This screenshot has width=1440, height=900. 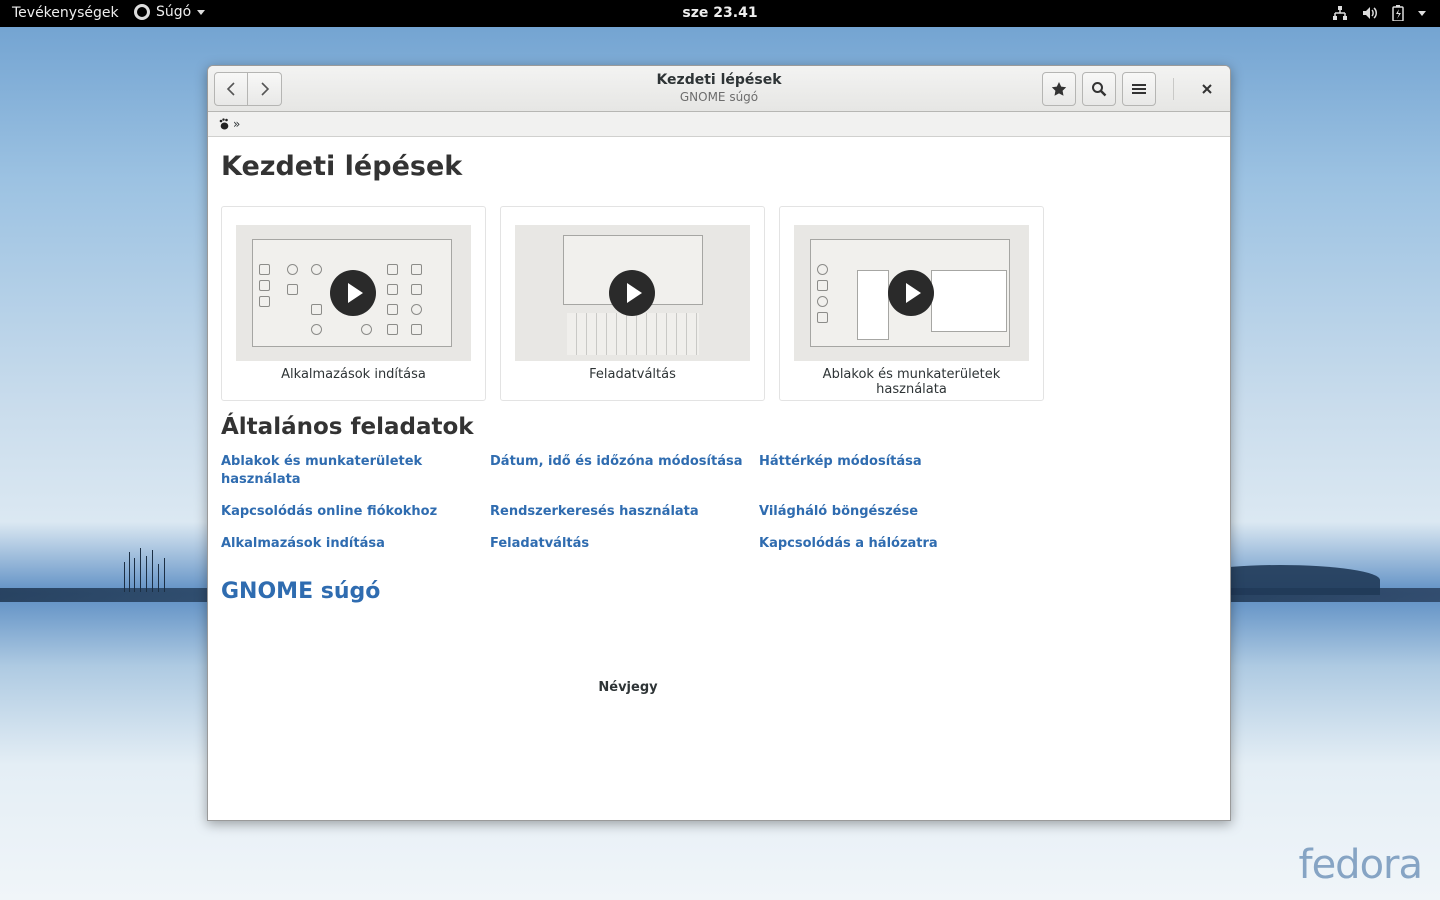 I want to click on task-link: Feladatváltás, so click(x=624, y=544).